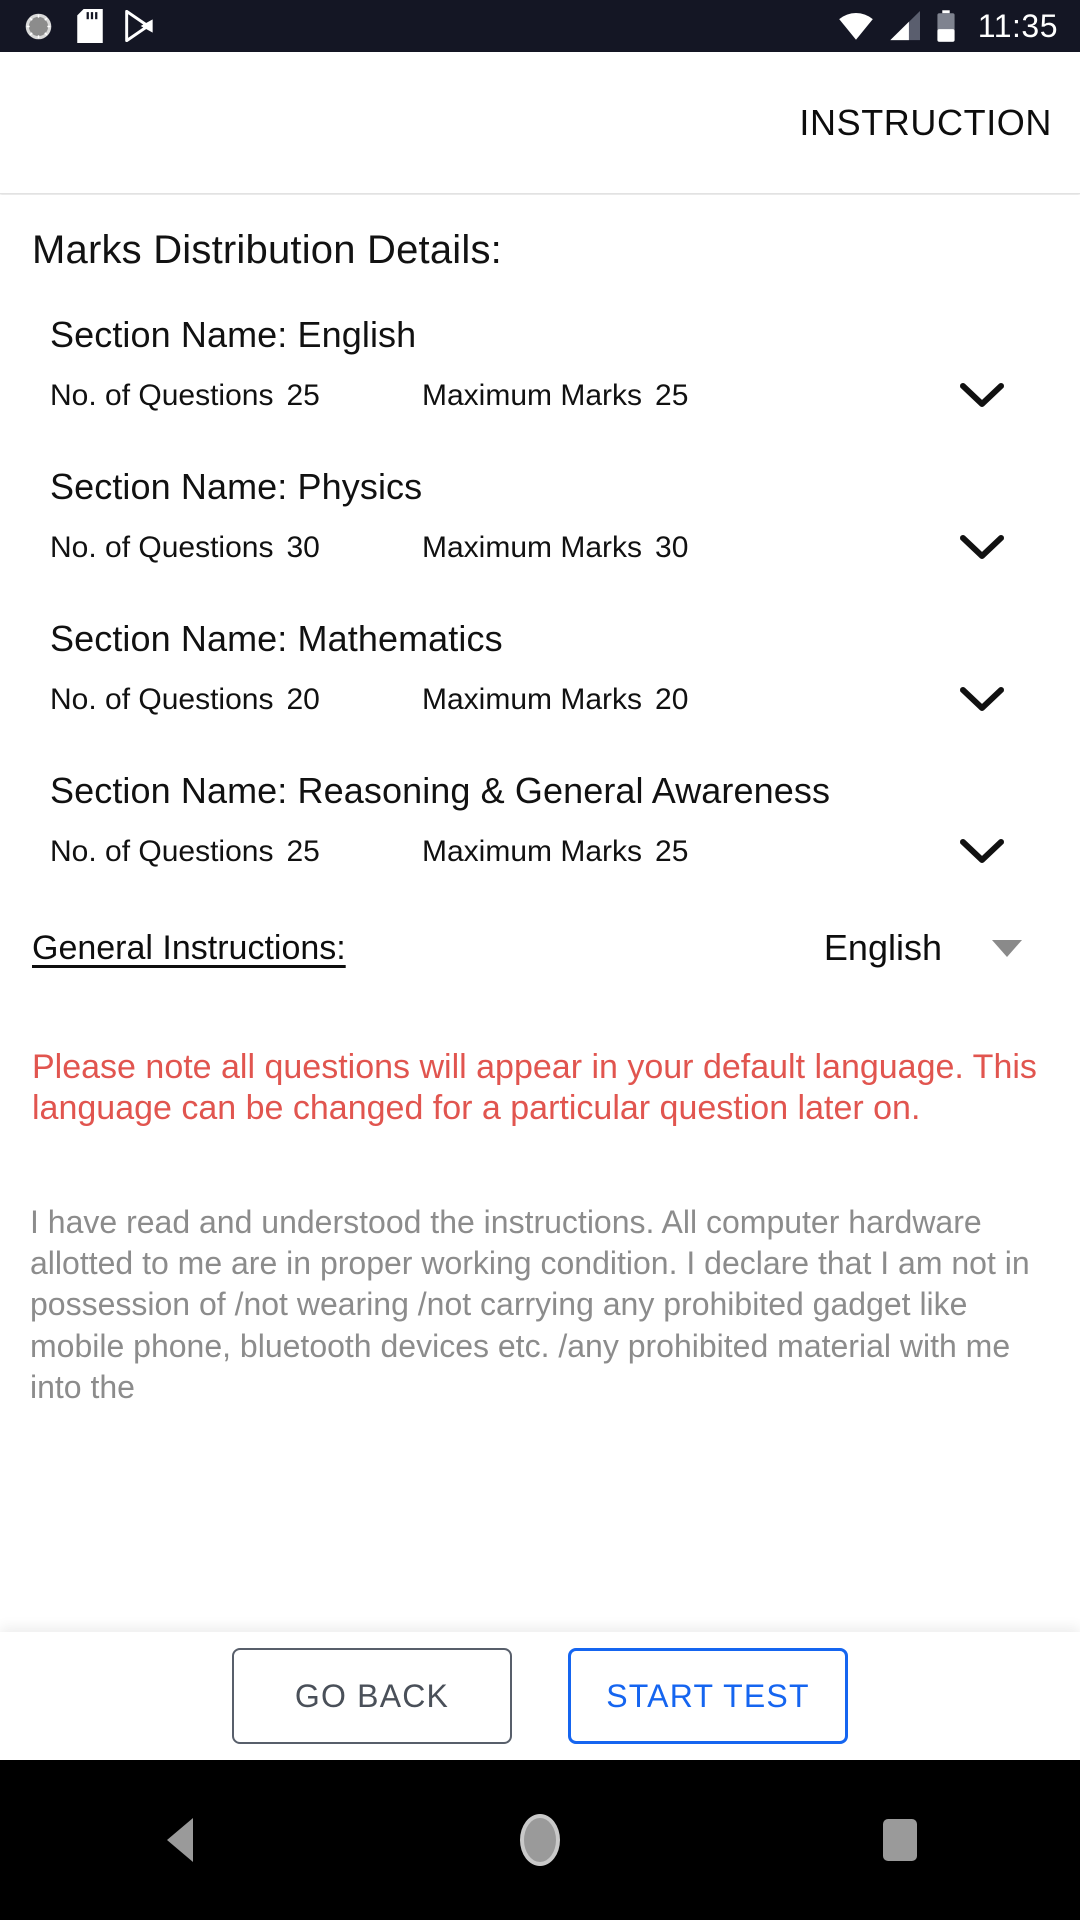 Image resolution: width=1080 pixels, height=1920 pixels. I want to click on sync-progress-icon, so click(38, 26).